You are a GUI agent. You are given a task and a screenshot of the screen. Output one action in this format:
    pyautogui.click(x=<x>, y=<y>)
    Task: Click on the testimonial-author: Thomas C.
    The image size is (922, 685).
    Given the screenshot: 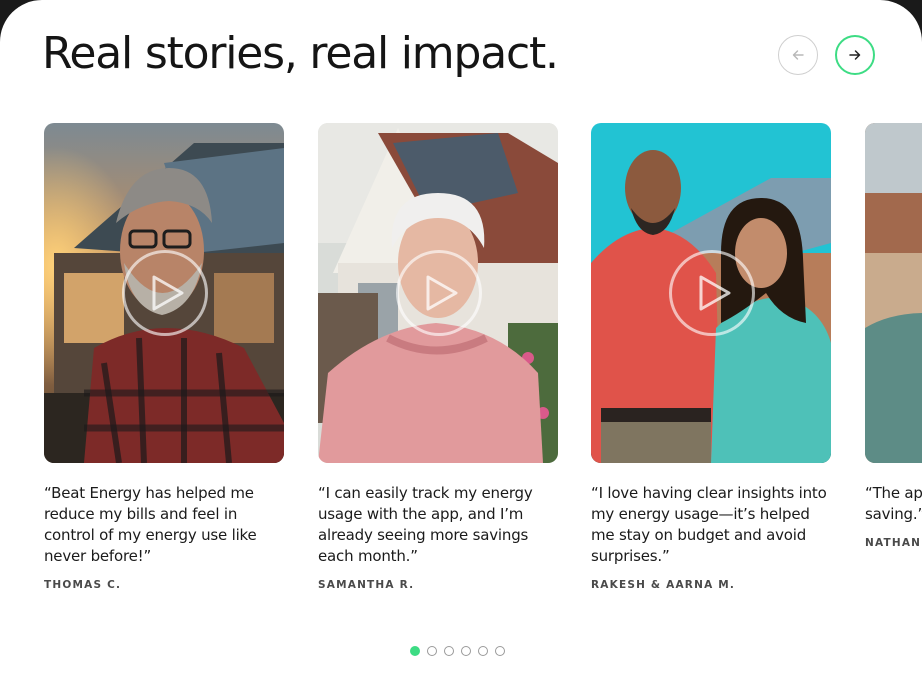 What is the action you would take?
    pyautogui.click(x=83, y=585)
    